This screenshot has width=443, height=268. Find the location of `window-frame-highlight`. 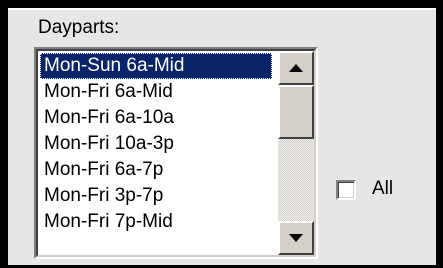

window-frame-highlight is located at coordinates (222, 9).